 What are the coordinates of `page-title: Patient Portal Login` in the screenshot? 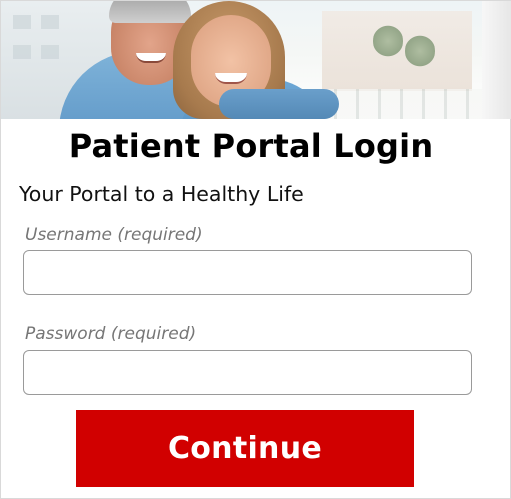 It's located at (251, 146).